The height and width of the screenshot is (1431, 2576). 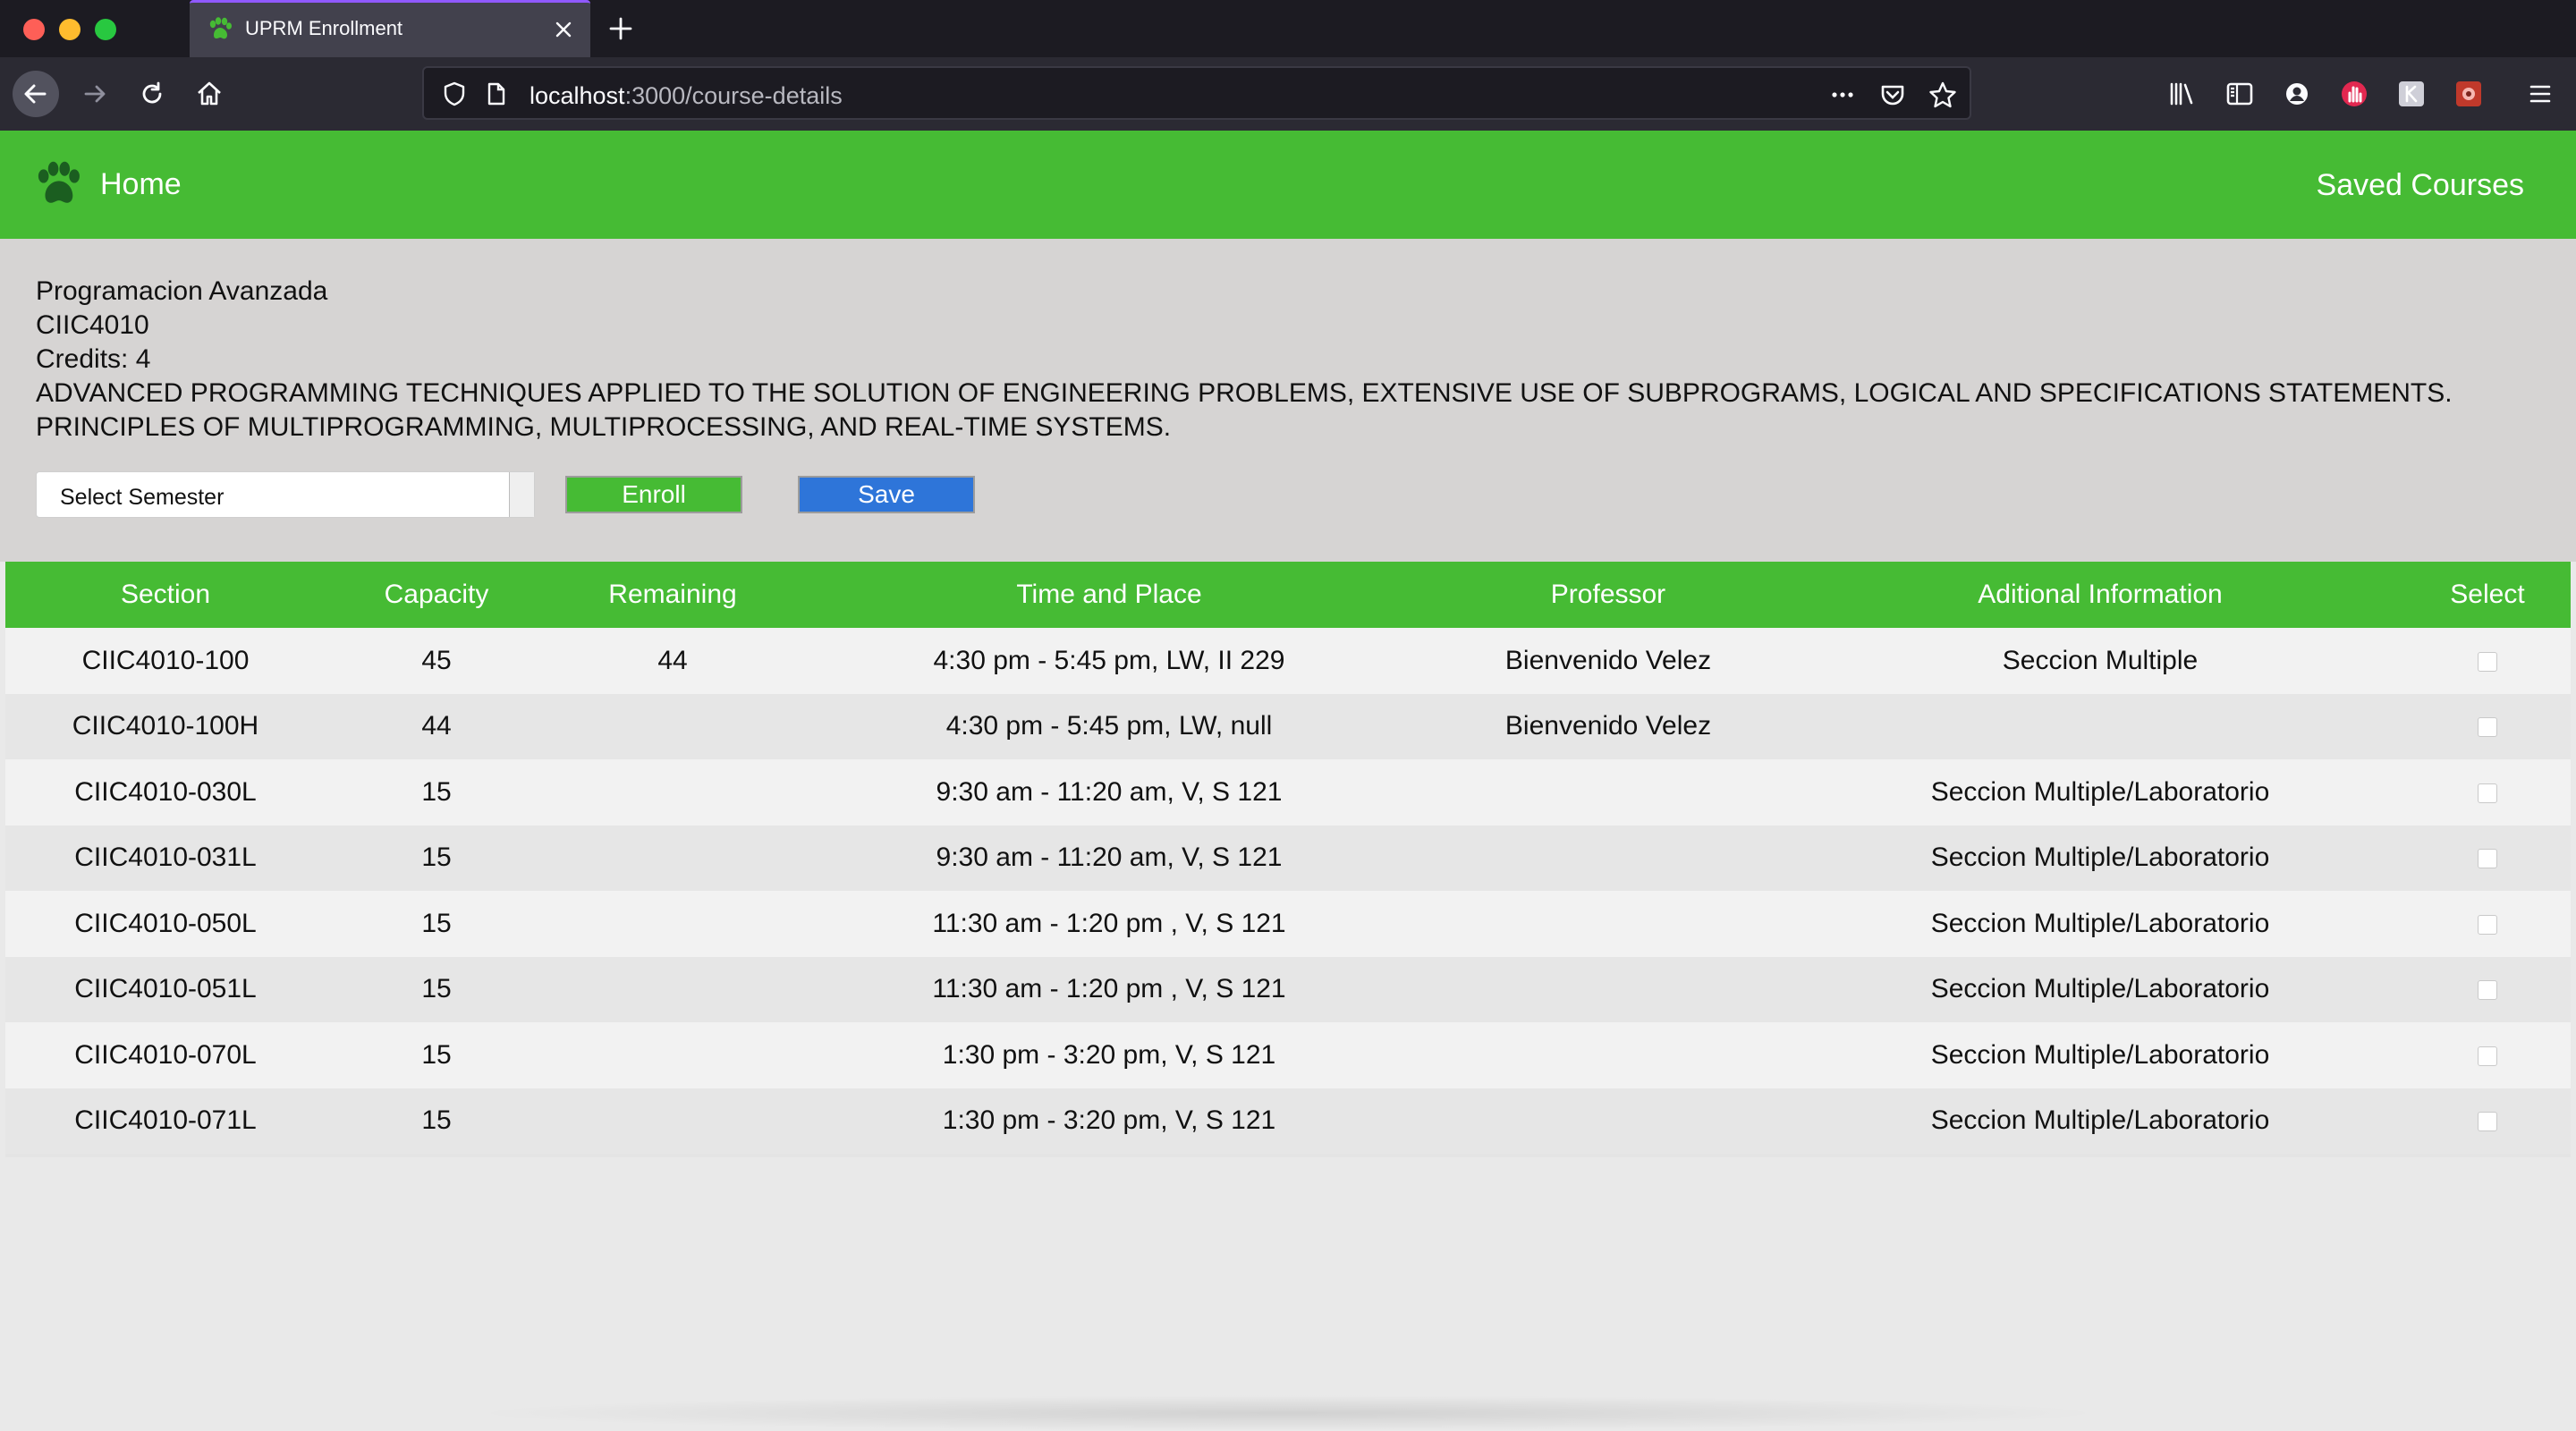 What do you see at coordinates (107, 184) in the screenshot?
I see `home-link: Home` at bounding box center [107, 184].